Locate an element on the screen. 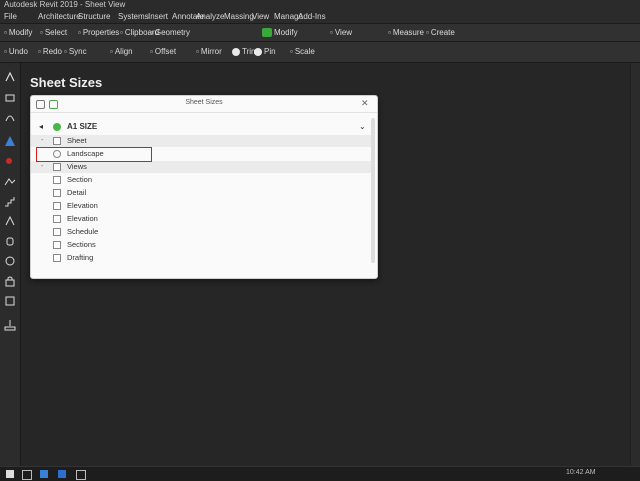  tree-row-label: Sheet is located at coordinates (77, 140).